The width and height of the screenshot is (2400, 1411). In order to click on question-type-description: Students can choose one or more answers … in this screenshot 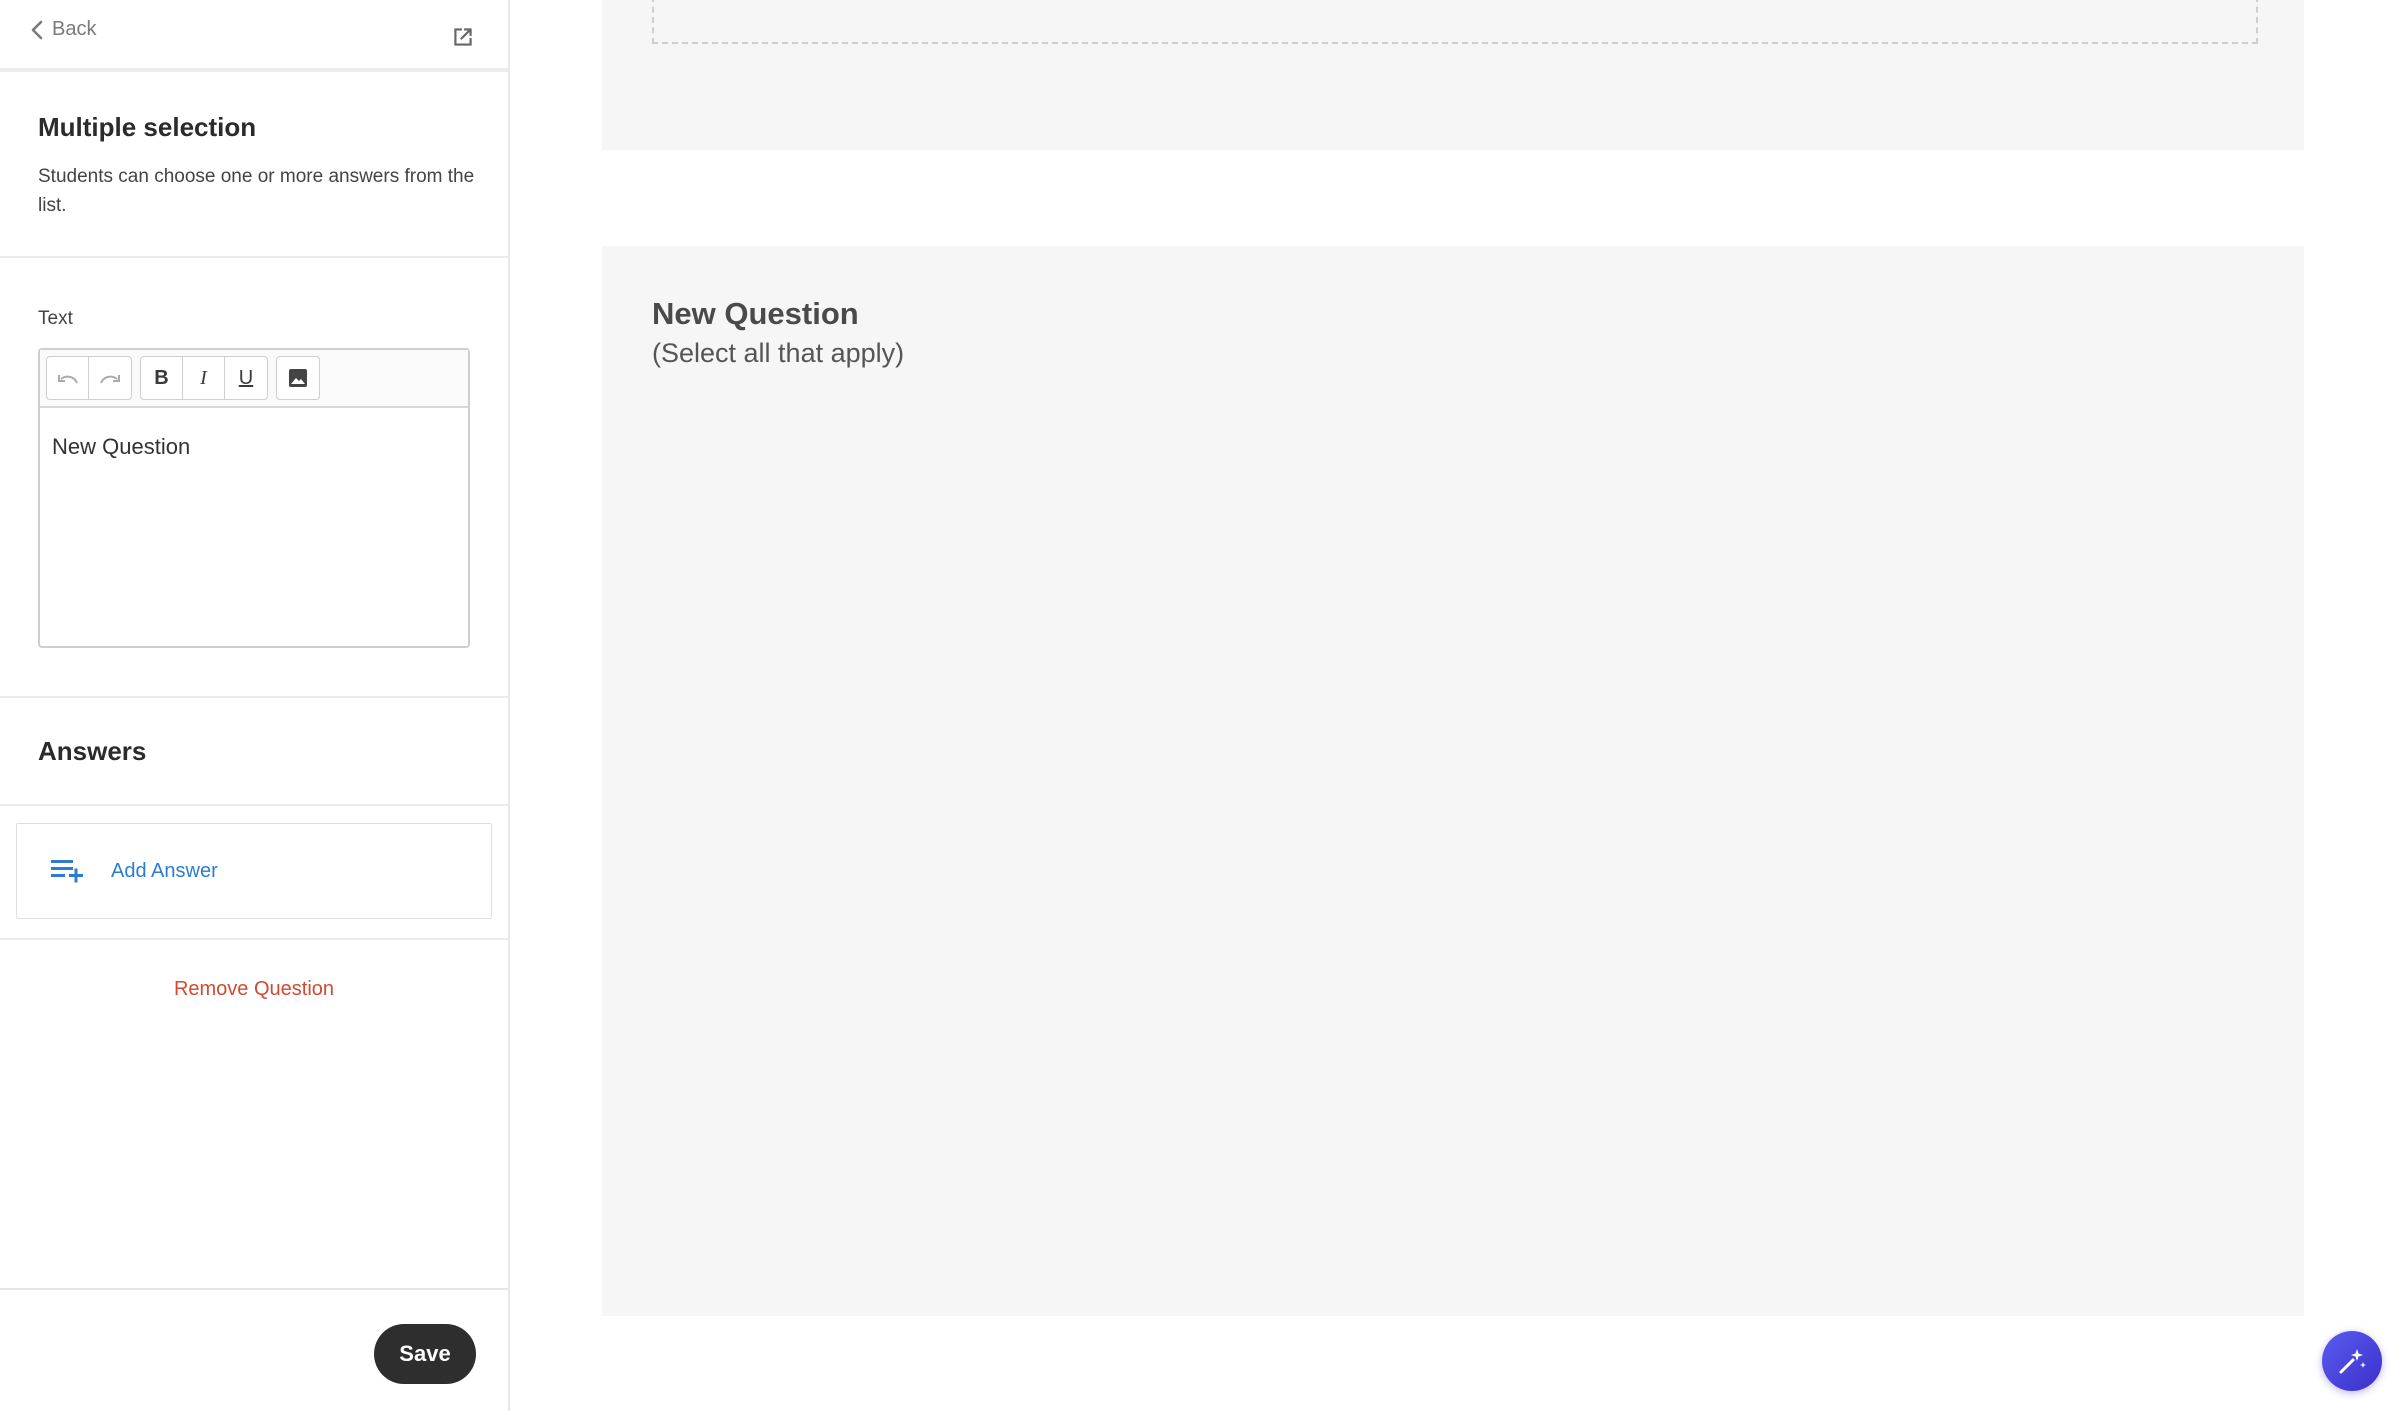, I will do `click(256, 191)`.